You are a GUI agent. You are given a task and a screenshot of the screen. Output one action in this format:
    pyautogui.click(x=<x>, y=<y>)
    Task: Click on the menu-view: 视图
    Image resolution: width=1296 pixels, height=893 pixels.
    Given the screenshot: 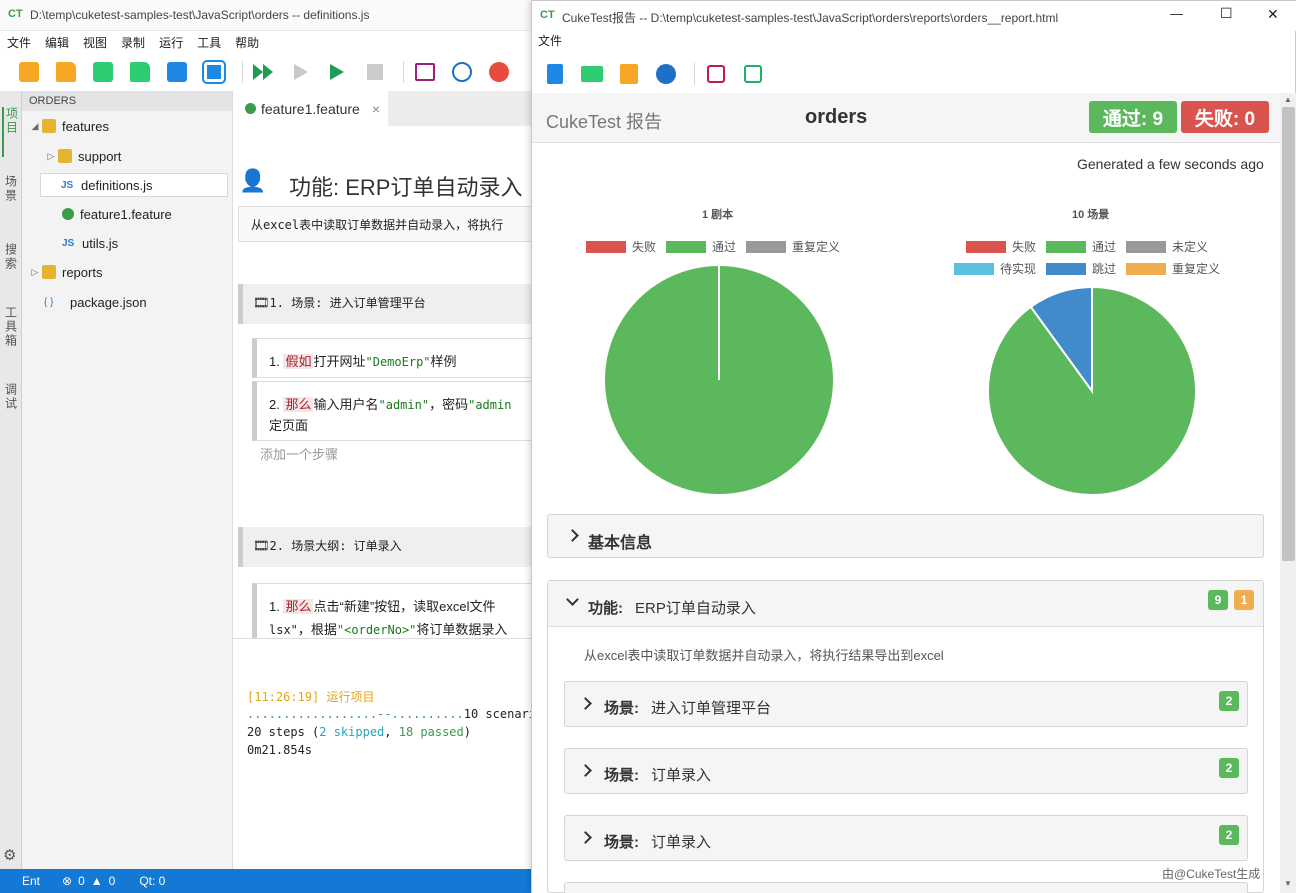 What is the action you would take?
    pyautogui.click(x=95, y=42)
    